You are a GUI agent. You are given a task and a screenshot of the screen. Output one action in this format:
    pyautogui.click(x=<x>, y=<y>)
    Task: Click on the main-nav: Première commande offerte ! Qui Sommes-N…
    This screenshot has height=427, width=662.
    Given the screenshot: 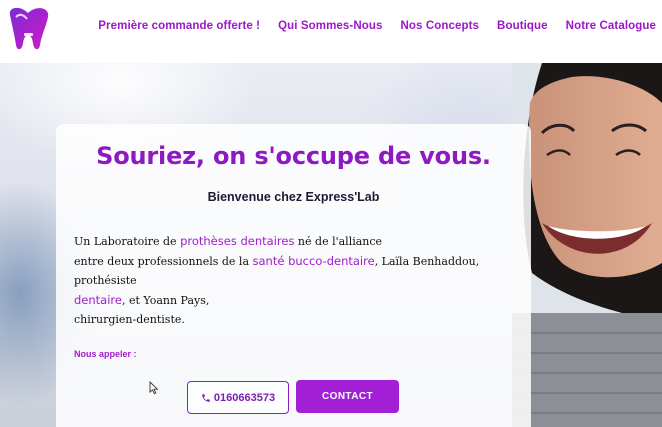 What is the action you would take?
    pyautogui.click(x=377, y=26)
    